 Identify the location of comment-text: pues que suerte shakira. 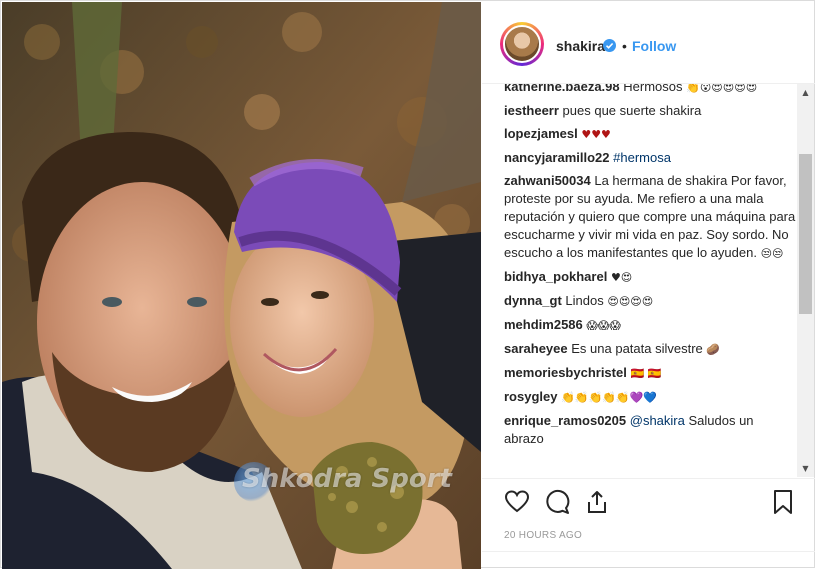
(632, 110).